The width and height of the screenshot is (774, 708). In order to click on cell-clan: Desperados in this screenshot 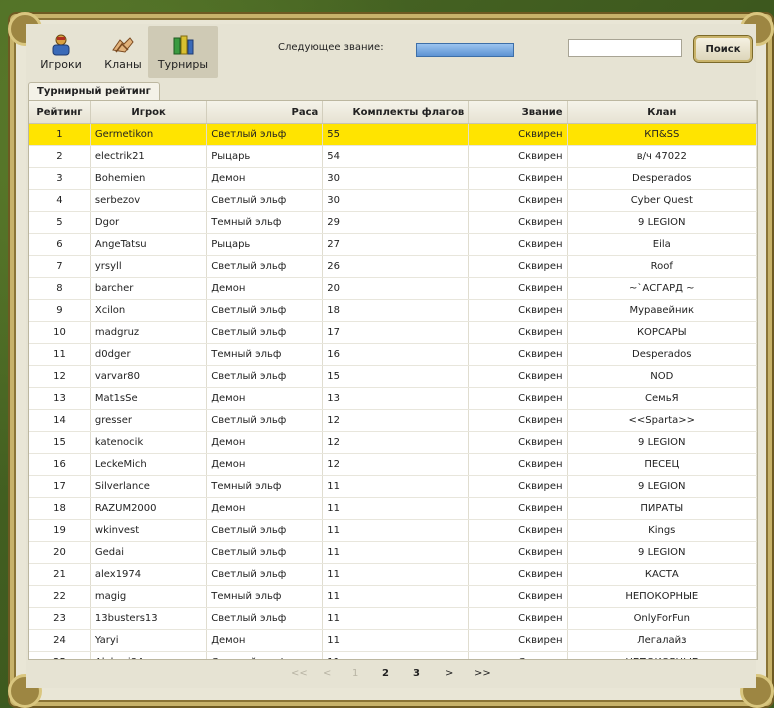, I will do `click(662, 178)`.